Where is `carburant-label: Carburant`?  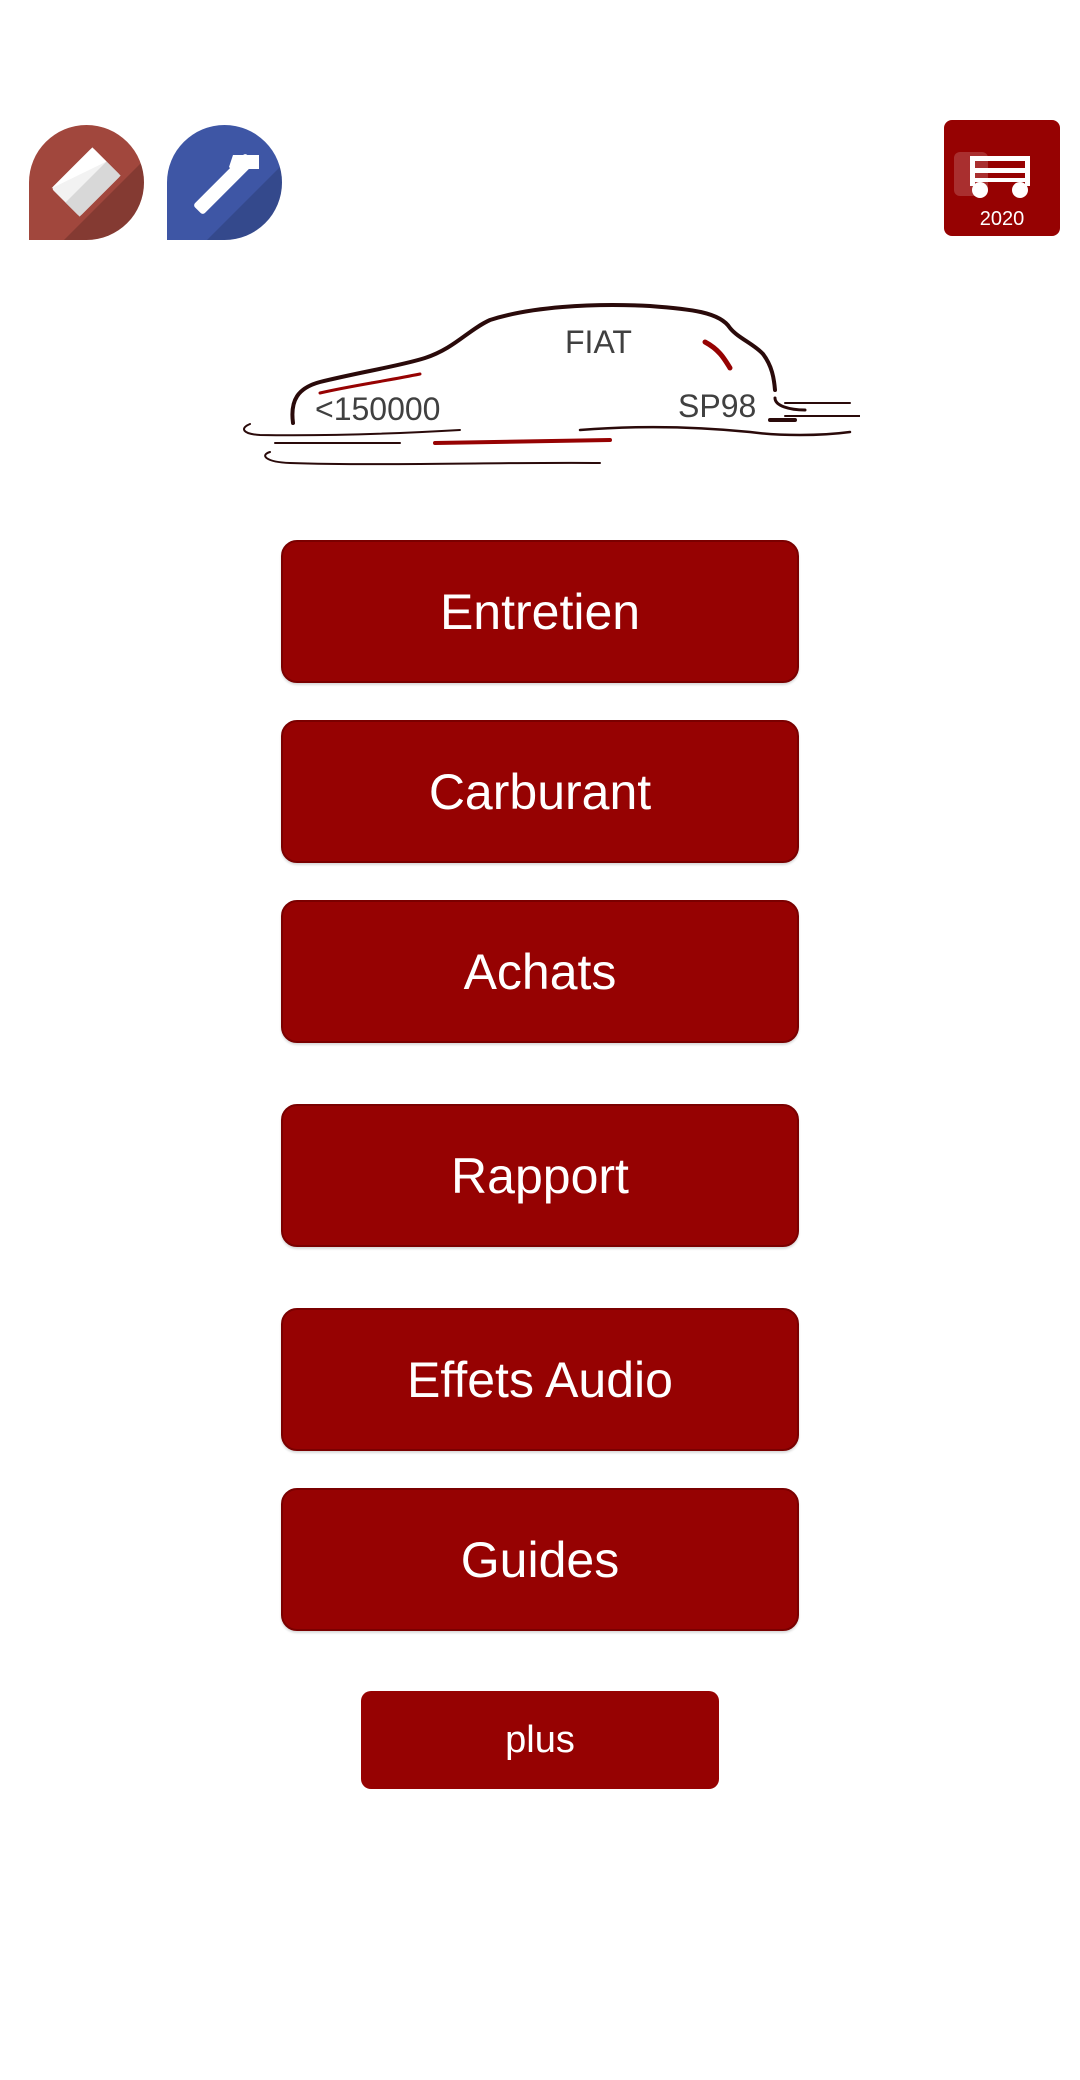 carburant-label: Carburant is located at coordinates (540, 791).